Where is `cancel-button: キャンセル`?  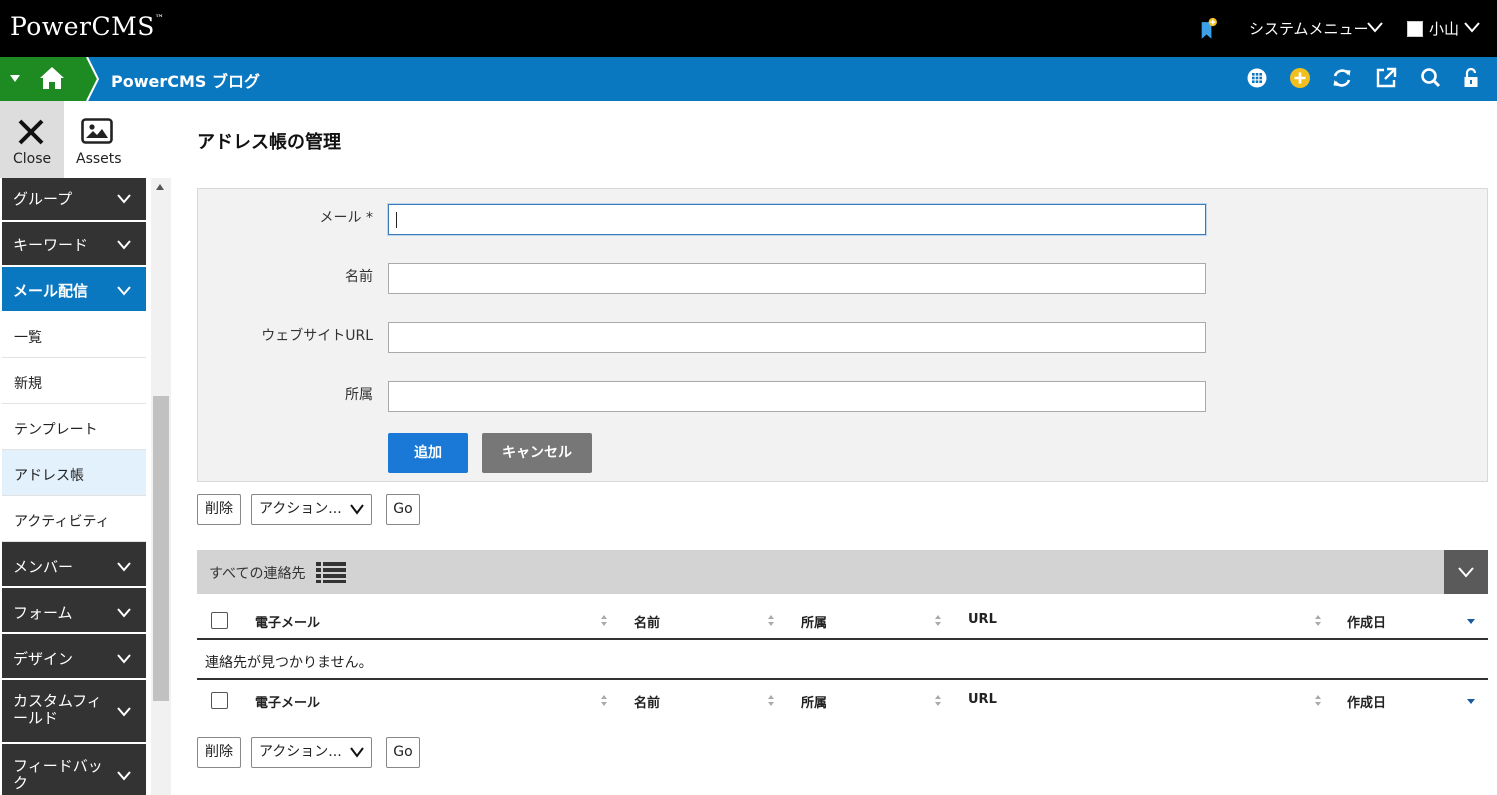 cancel-button: キャンセル is located at coordinates (537, 453).